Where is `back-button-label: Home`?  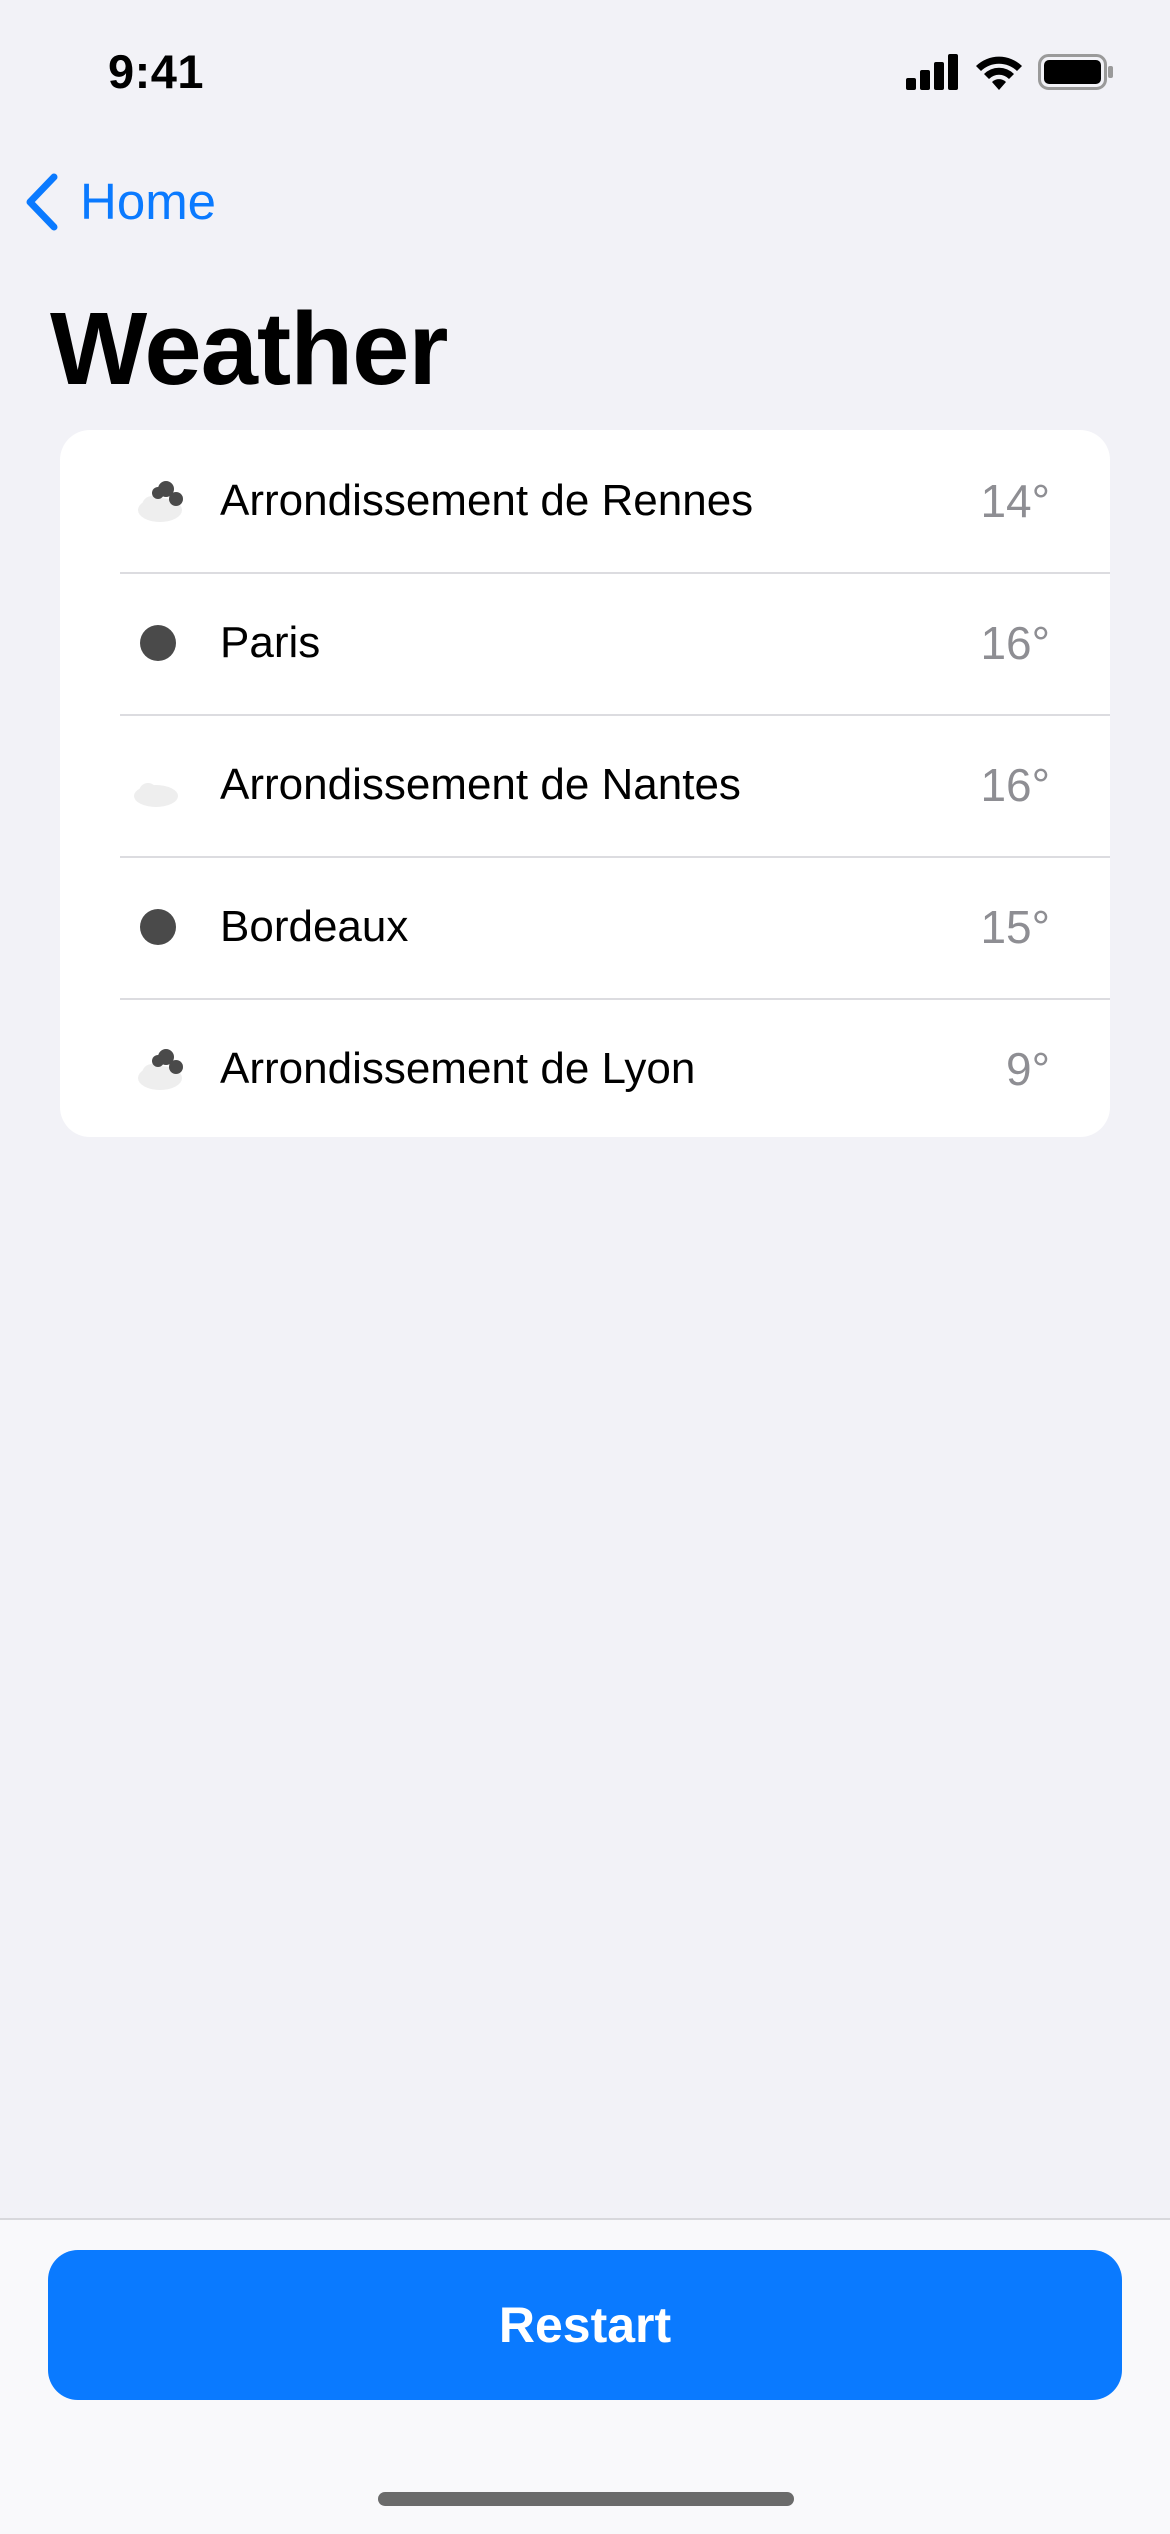
back-button-label: Home is located at coordinates (148, 201).